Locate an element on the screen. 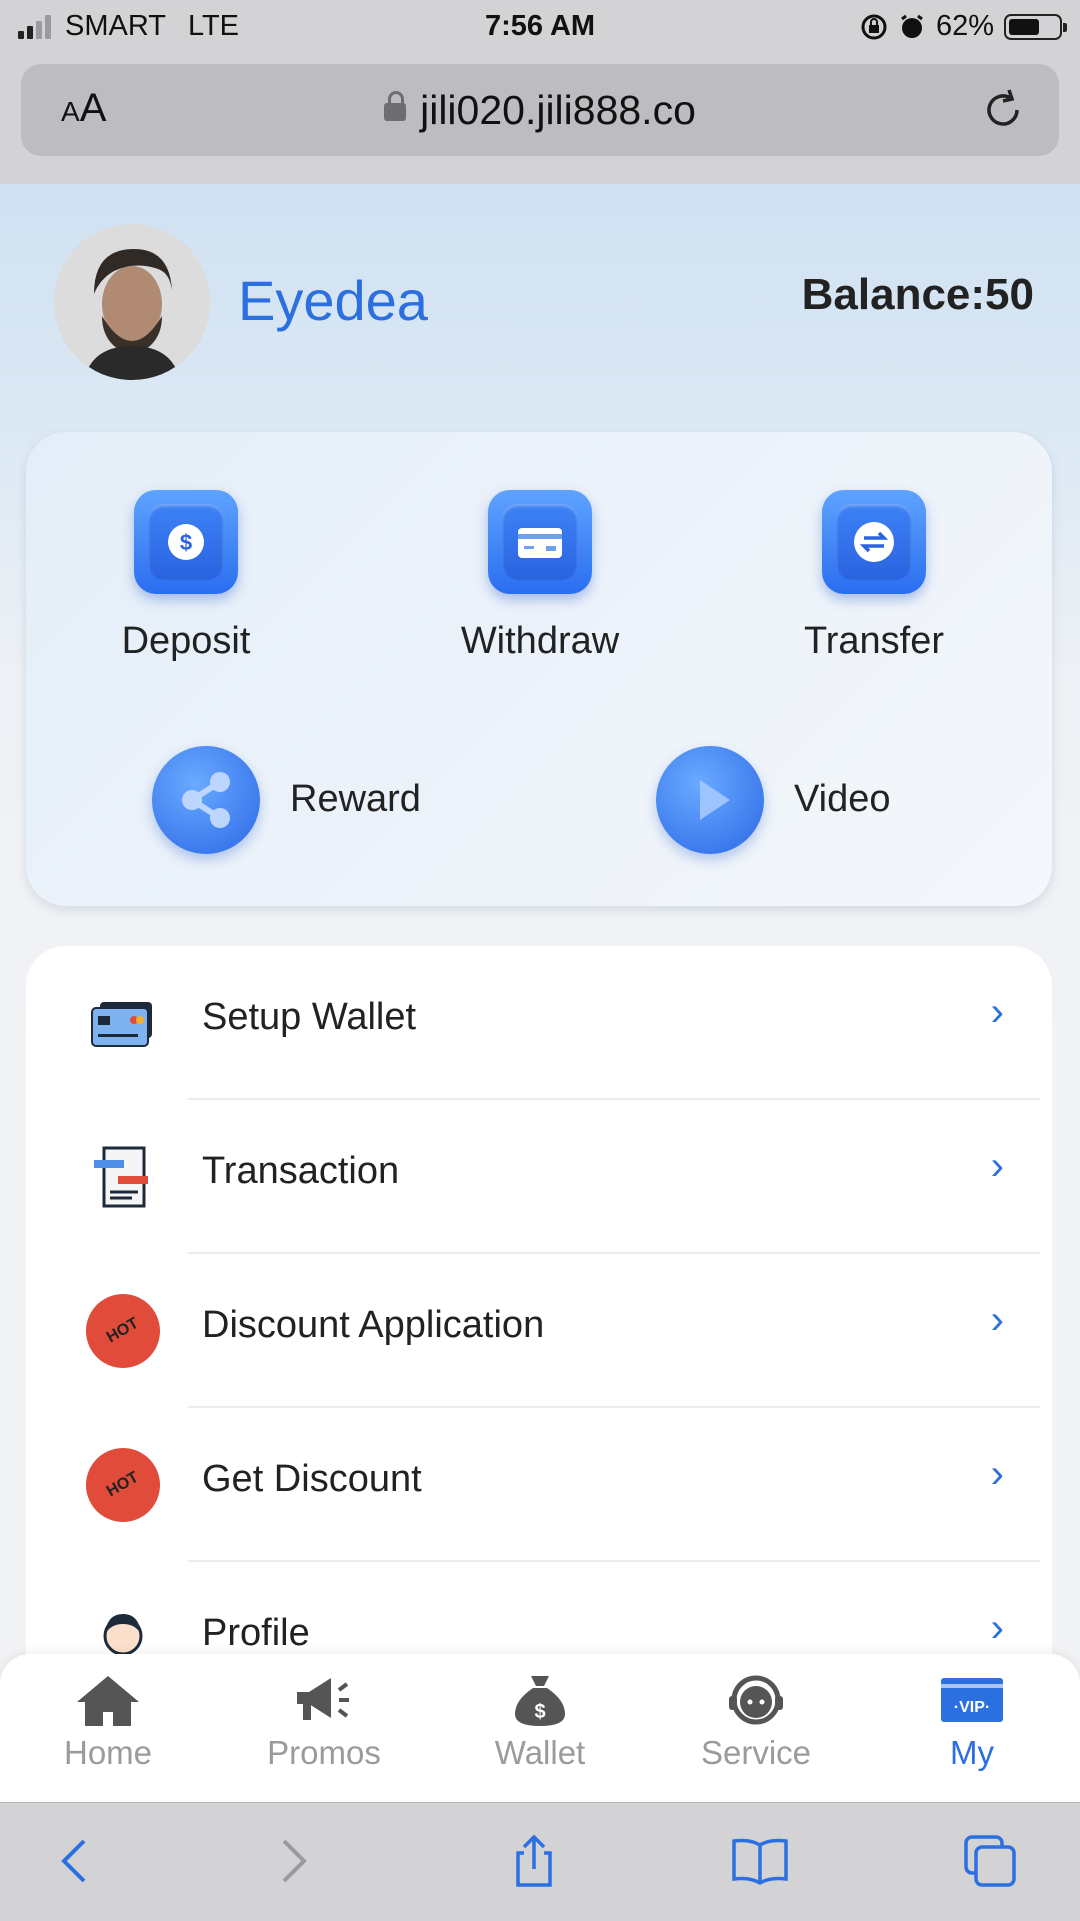 The width and height of the screenshot is (1080, 1921). menu-label: Setup Wallet is located at coordinates (309, 1017).